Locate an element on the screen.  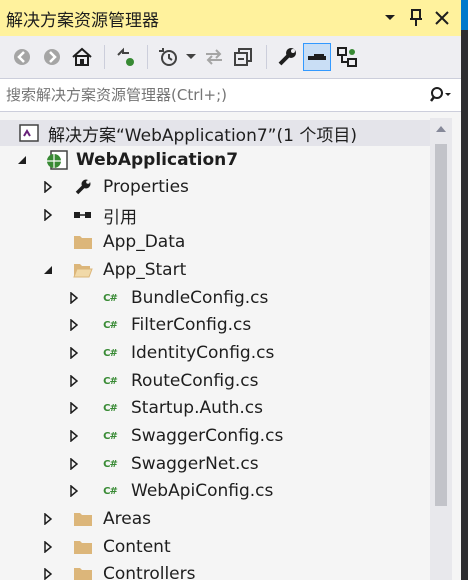
app-data-label: App_Data is located at coordinates (144, 242).